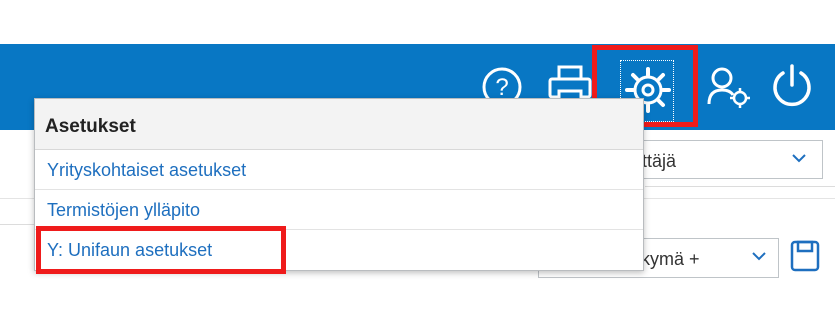  What do you see at coordinates (339, 170) in the screenshot?
I see `menu-item-company-settings: Yrityskohtaiset asetukset` at bounding box center [339, 170].